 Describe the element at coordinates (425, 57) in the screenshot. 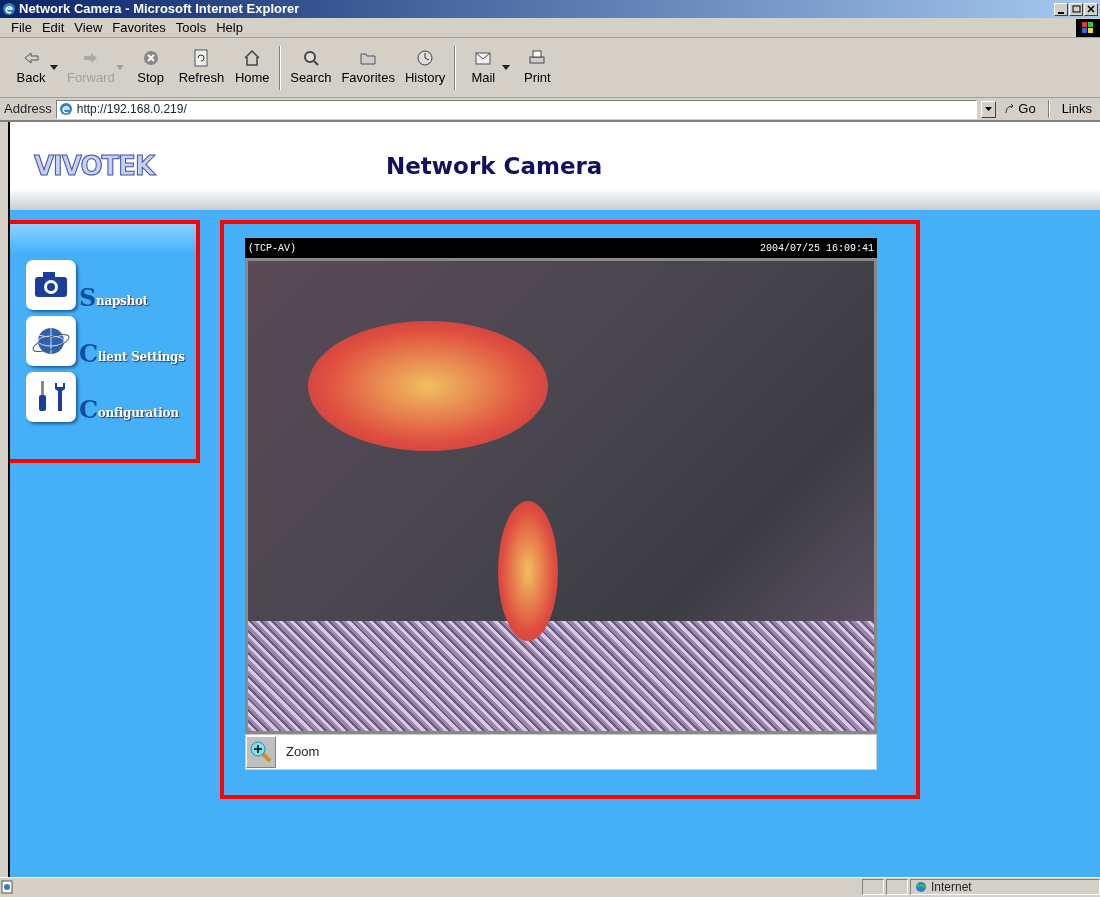

I see `clock-icon` at that location.